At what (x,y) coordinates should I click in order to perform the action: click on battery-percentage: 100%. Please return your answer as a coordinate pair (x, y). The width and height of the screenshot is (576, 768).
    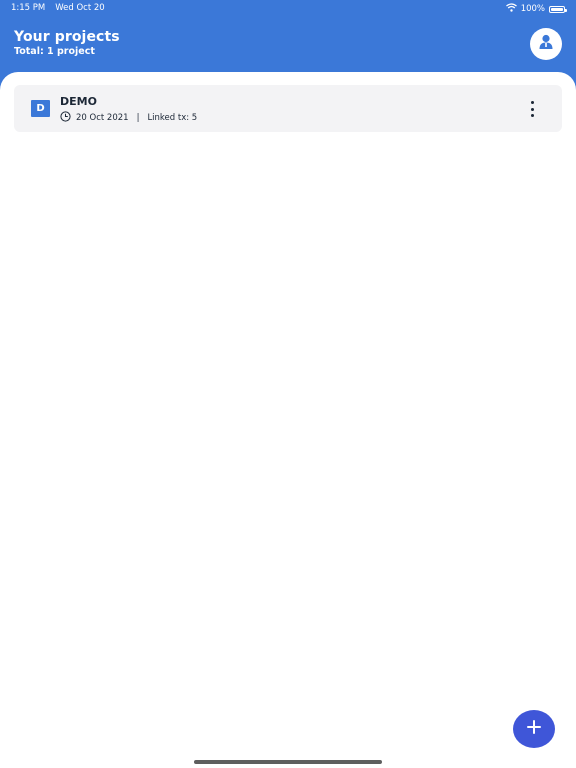
    Looking at the image, I should click on (532, 9).